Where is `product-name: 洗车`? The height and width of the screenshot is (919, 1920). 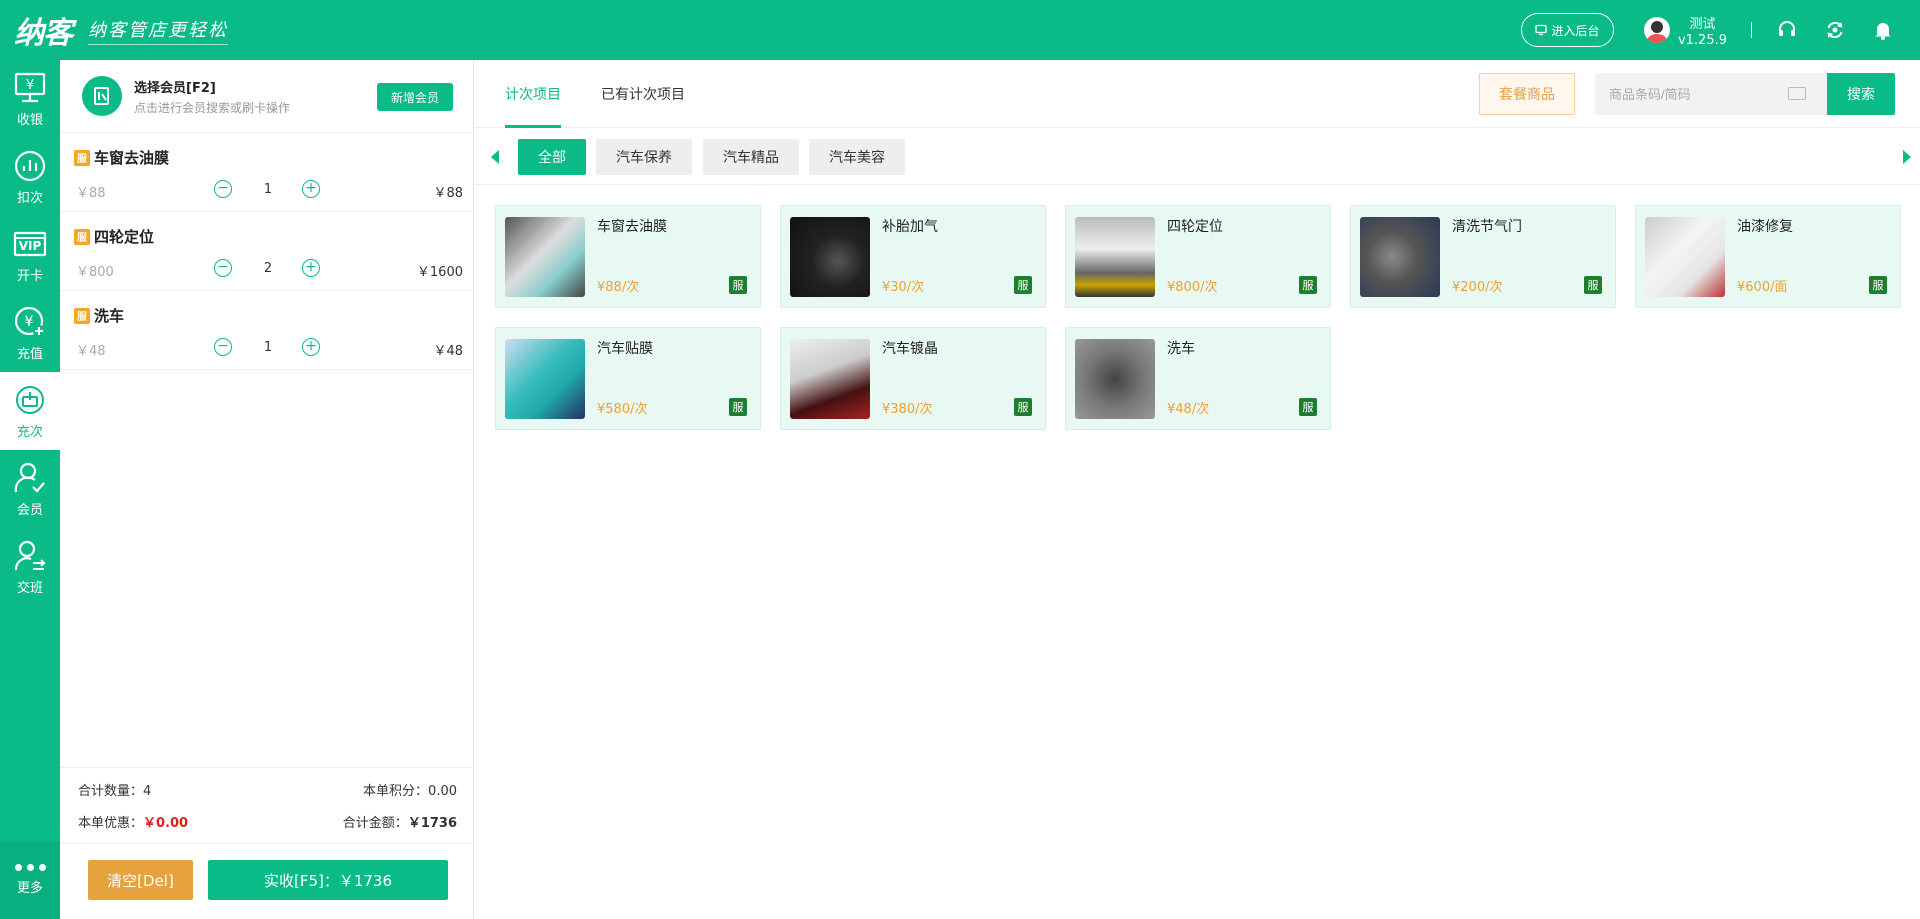 product-name: 洗车 is located at coordinates (1181, 349).